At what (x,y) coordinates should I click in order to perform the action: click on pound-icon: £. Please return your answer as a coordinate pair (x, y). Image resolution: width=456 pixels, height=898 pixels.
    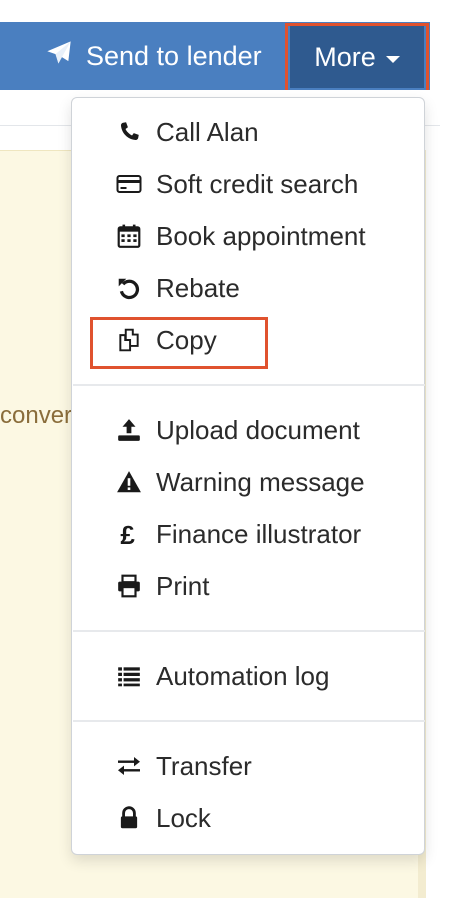
    Looking at the image, I should click on (131, 534).